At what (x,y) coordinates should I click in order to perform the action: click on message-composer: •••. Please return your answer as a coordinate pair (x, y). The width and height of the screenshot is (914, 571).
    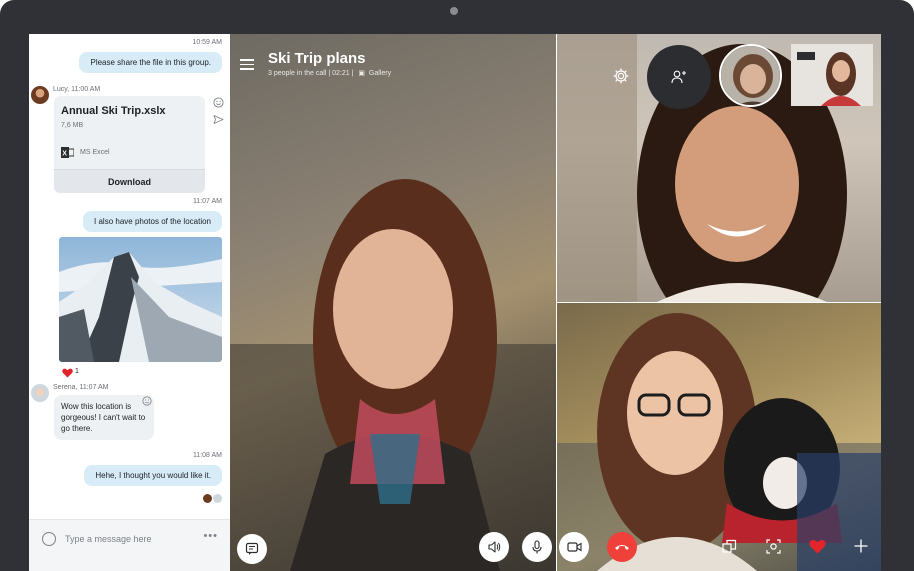
    Looking at the image, I should click on (129, 545).